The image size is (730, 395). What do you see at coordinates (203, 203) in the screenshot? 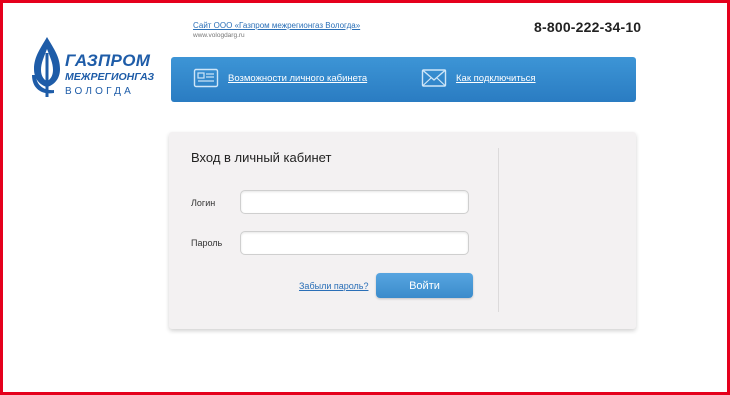
I see `login-label: Логин` at bounding box center [203, 203].